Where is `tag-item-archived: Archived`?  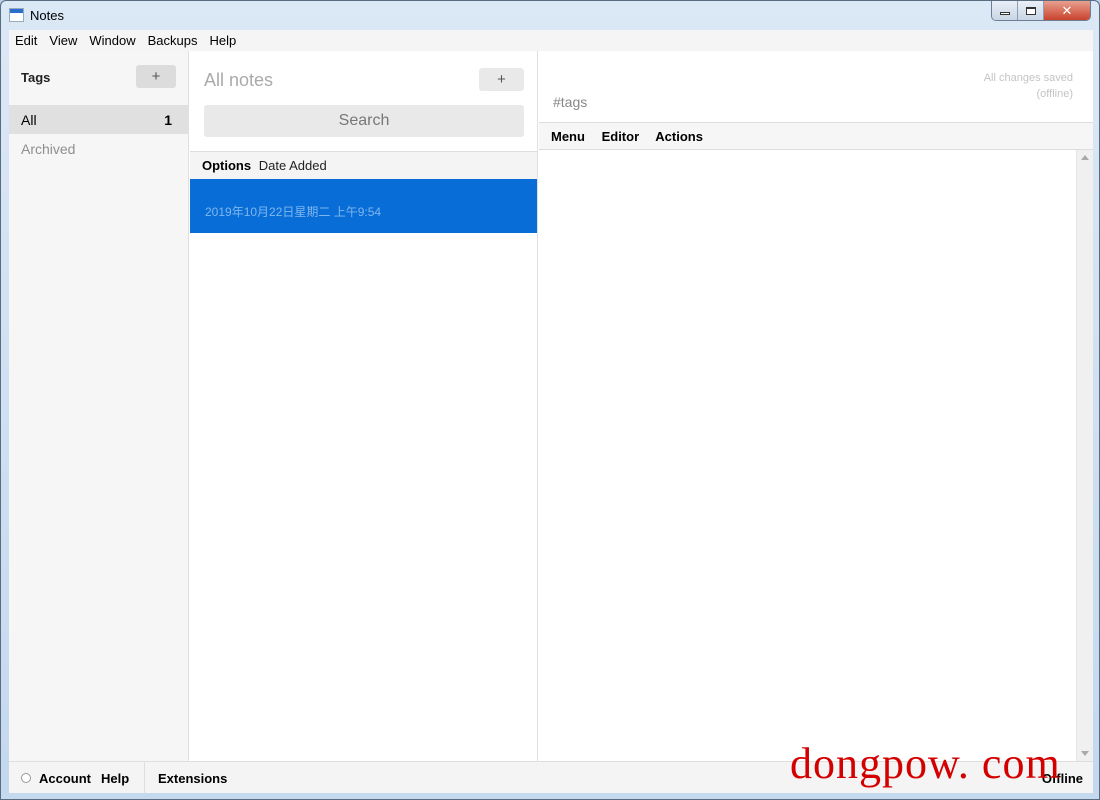
tag-item-archived: Archived is located at coordinates (98, 148).